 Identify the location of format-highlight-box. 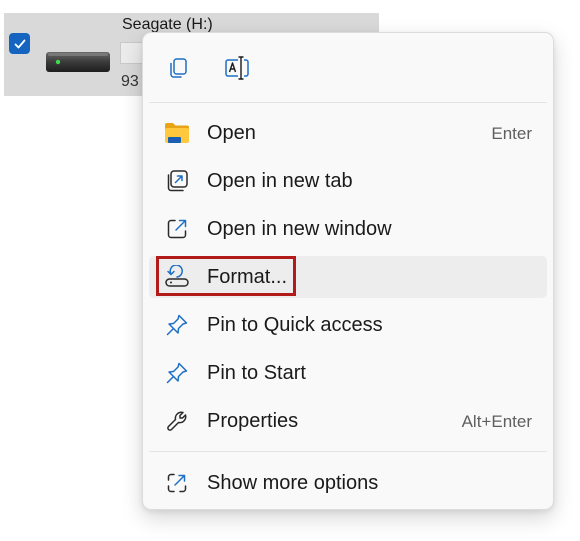
(226, 276).